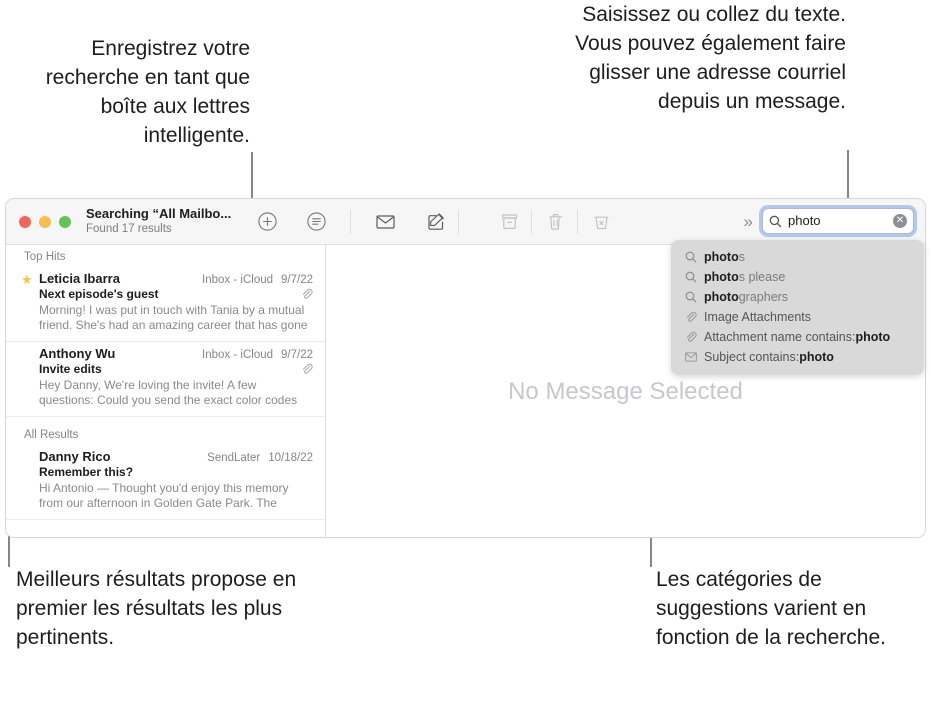 The height and width of the screenshot is (710, 931). I want to click on section-header-top-hits: Top Hits, so click(45, 257).